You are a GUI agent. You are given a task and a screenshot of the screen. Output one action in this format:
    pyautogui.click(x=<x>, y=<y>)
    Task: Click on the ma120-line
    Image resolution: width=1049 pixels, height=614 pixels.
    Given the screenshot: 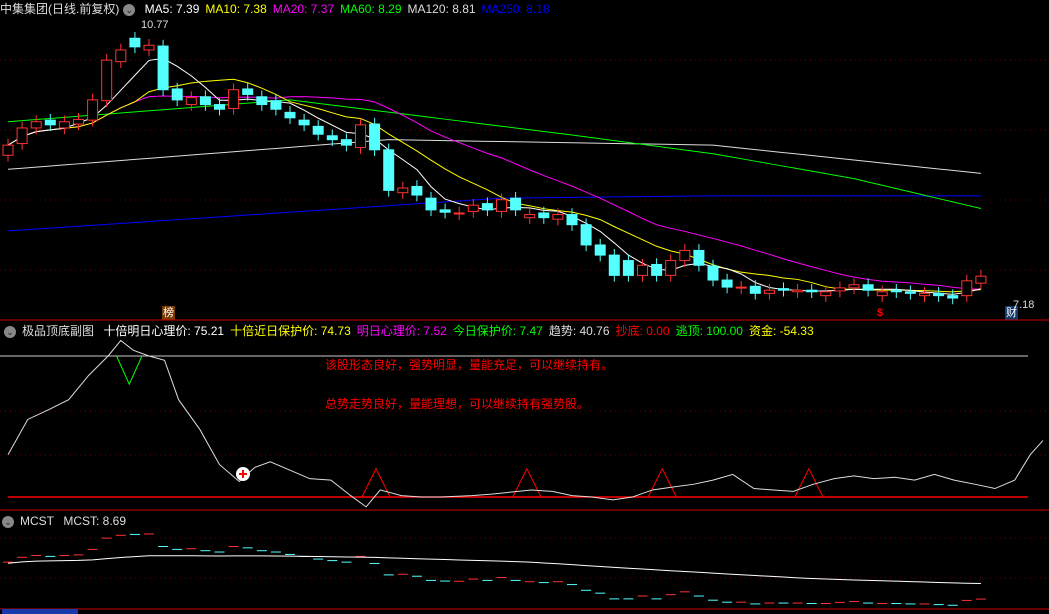 What is the action you would take?
    pyautogui.click(x=494, y=156)
    